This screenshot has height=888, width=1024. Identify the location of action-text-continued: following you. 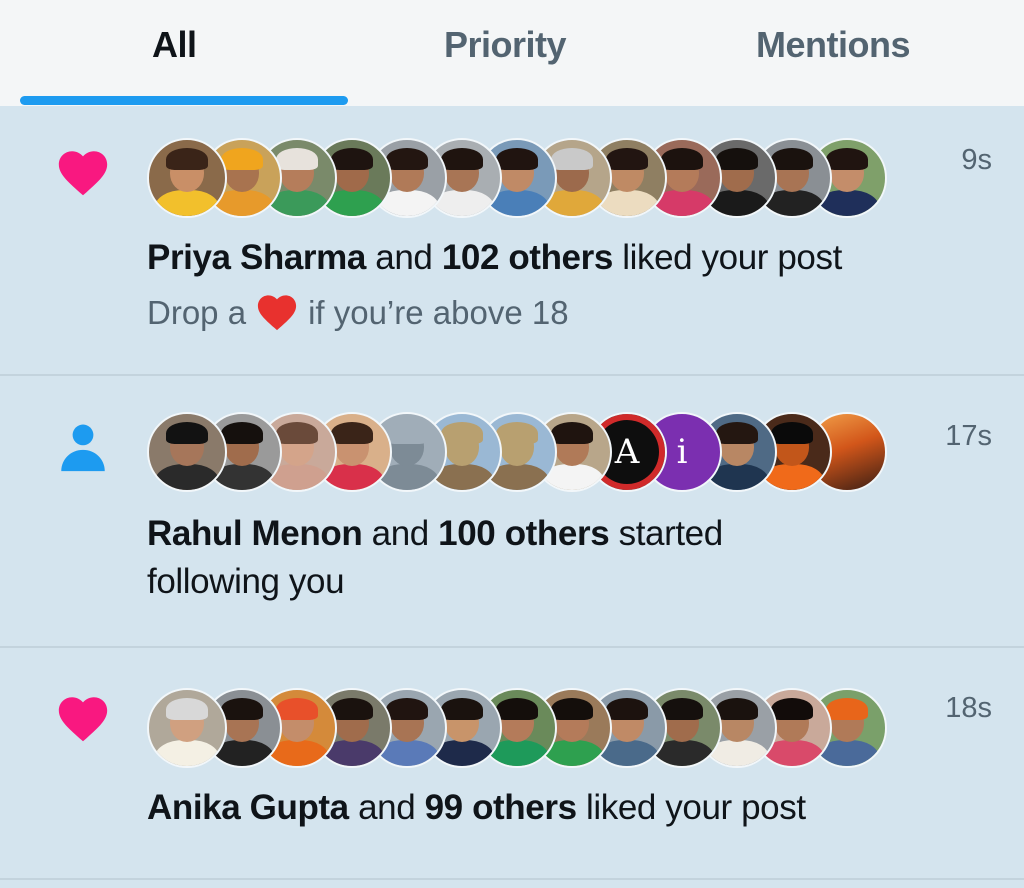
(246, 581).